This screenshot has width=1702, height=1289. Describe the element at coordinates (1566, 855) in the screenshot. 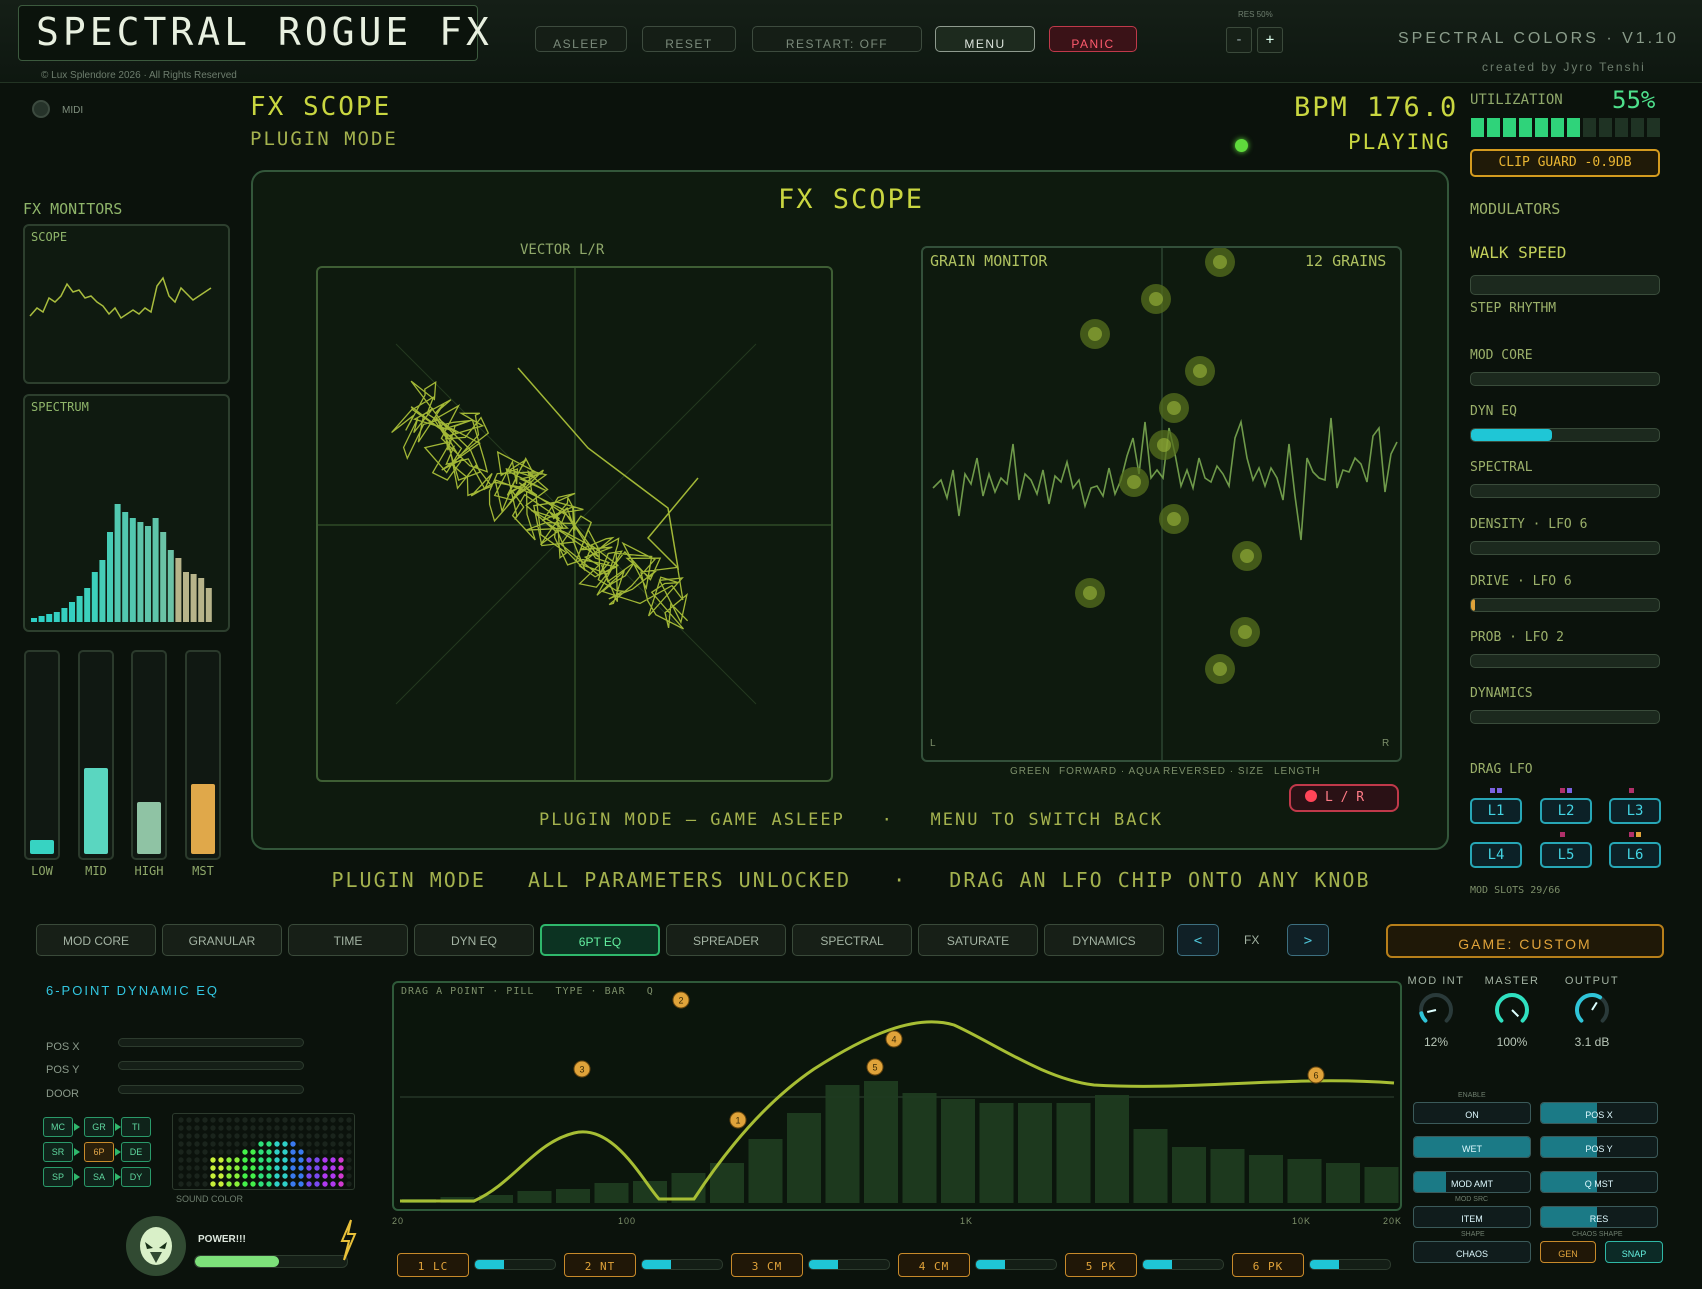

I see `lfo-chip-l5: L5` at that location.